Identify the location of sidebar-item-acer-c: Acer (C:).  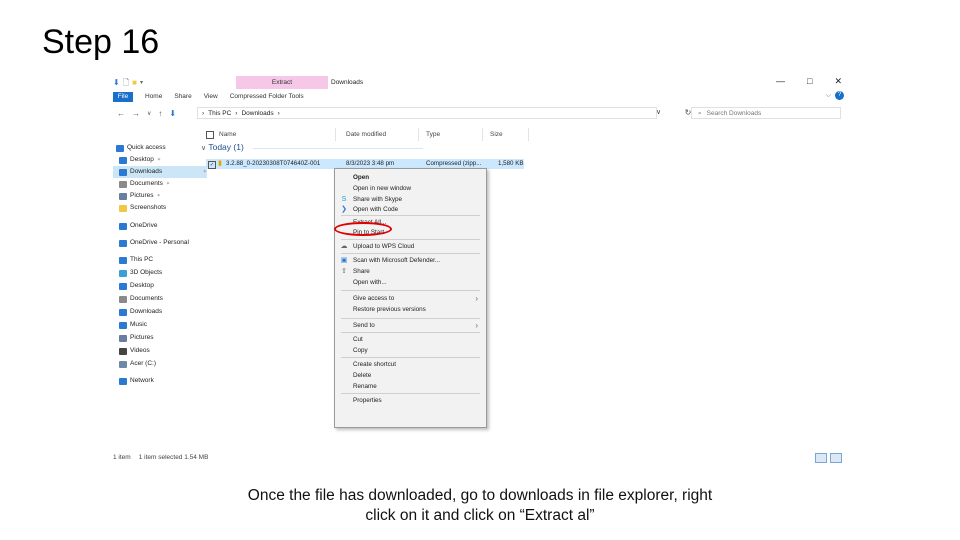
(134, 364).